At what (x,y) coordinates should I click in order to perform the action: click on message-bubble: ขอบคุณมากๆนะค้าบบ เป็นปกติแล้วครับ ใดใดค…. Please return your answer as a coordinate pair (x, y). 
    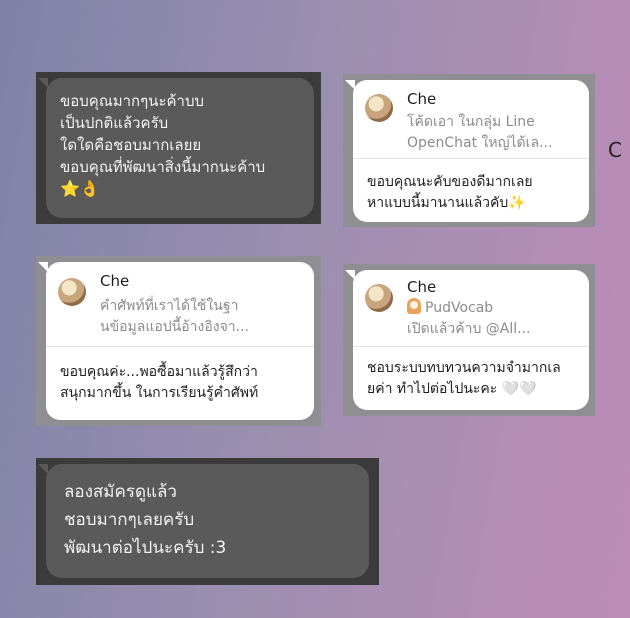
    Looking at the image, I should click on (180, 148).